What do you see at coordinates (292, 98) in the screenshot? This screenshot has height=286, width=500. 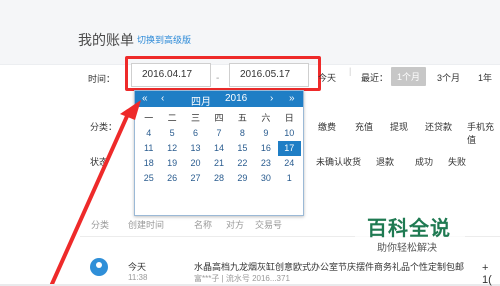 I see `next-year-button: »` at bounding box center [292, 98].